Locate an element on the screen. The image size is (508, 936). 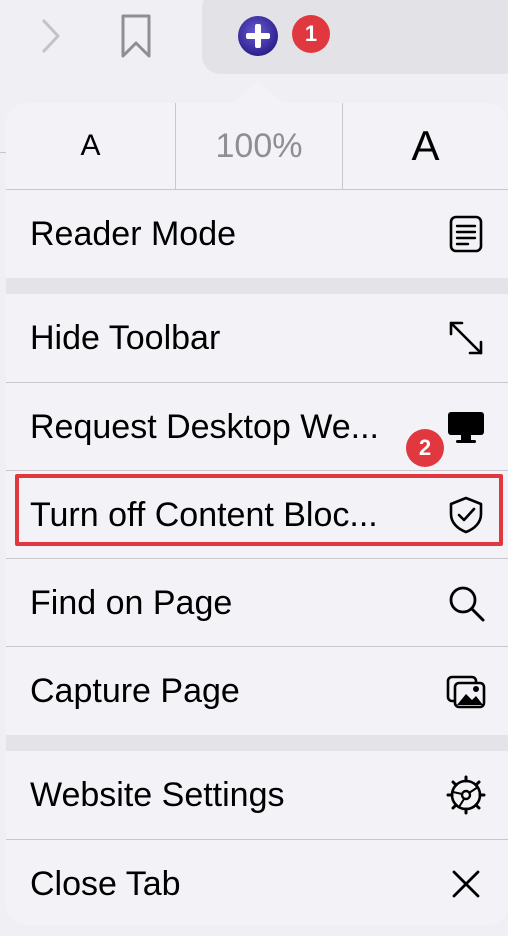
extension-button is located at coordinates (258, 36).